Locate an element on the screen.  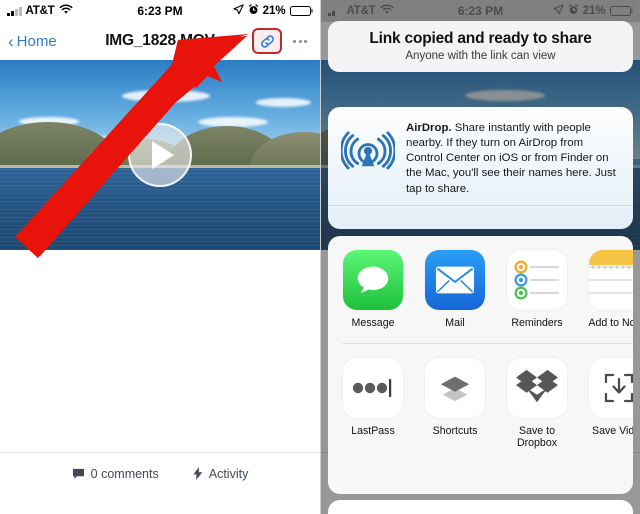
page-title: IMG_1828.MOV is located at coordinates (160, 40).